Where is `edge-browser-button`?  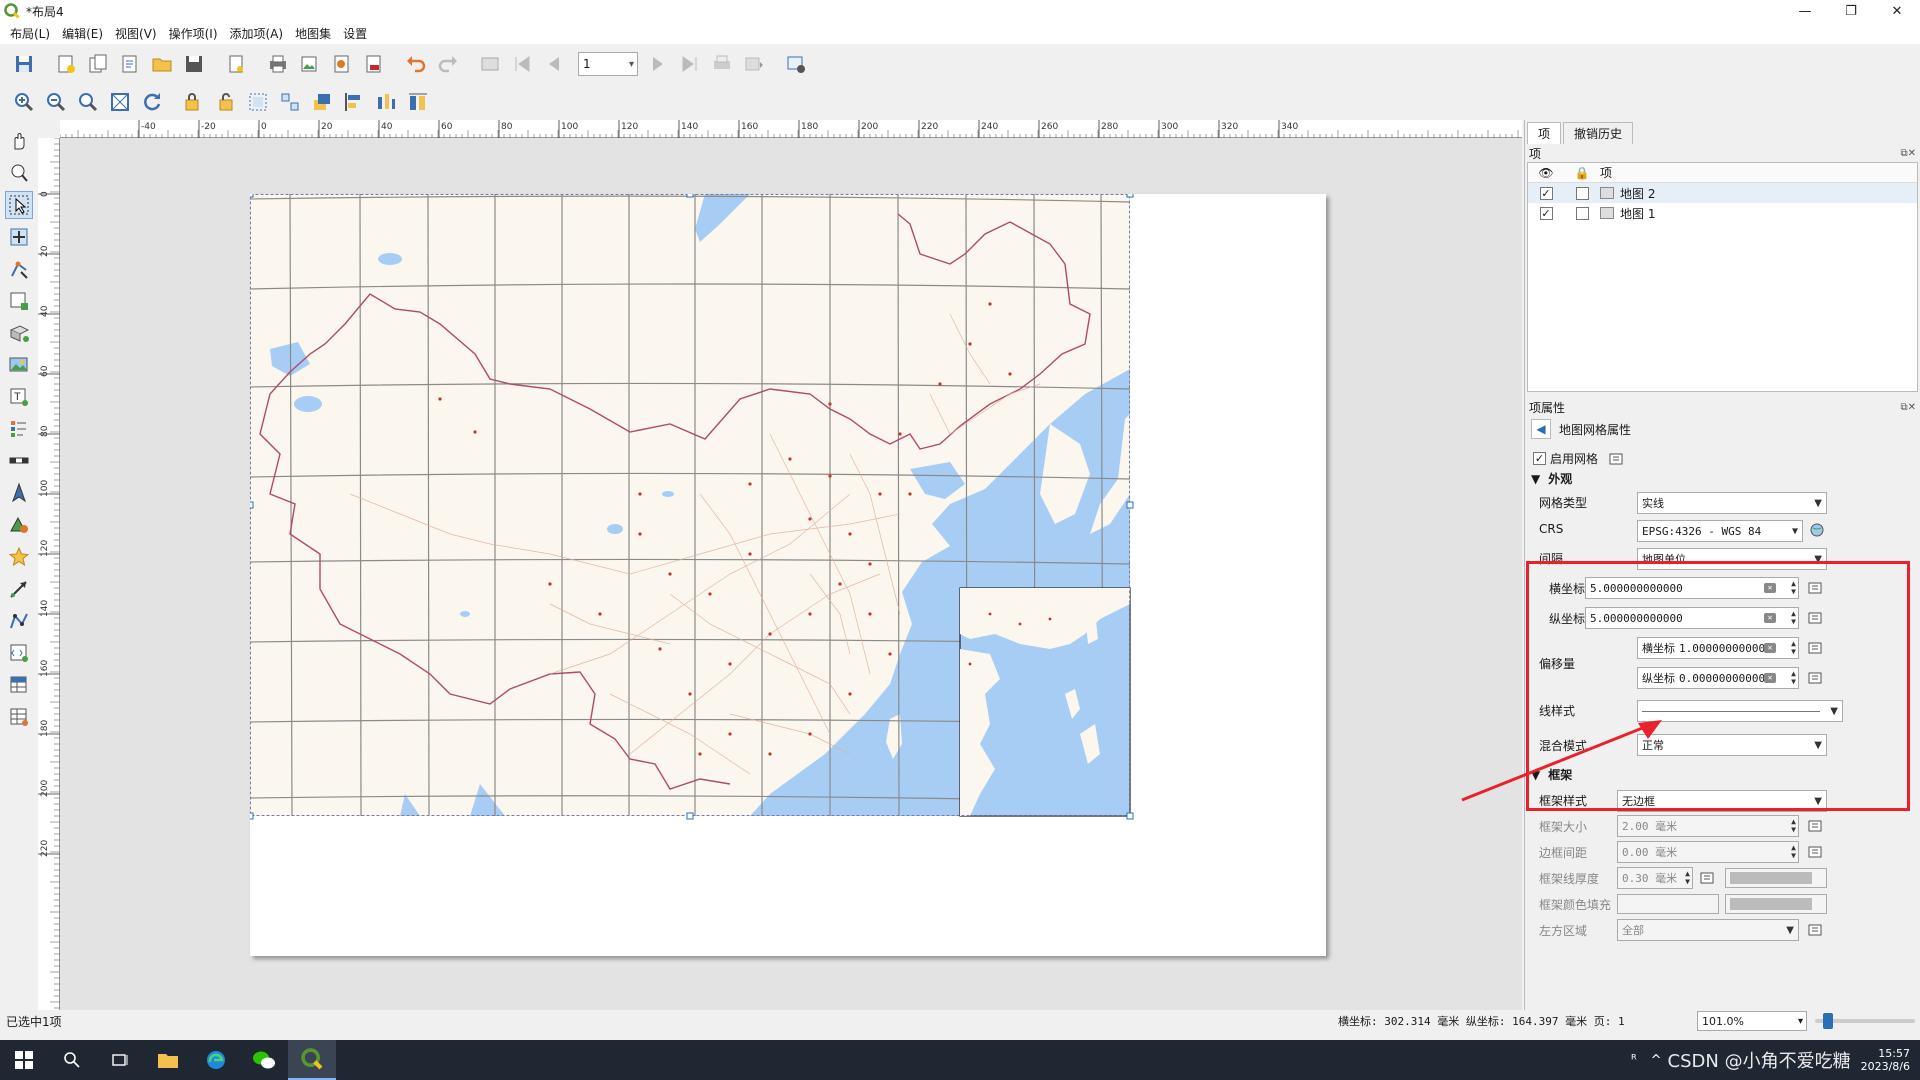
edge-browser-button is located at coordinates (216, 1060).